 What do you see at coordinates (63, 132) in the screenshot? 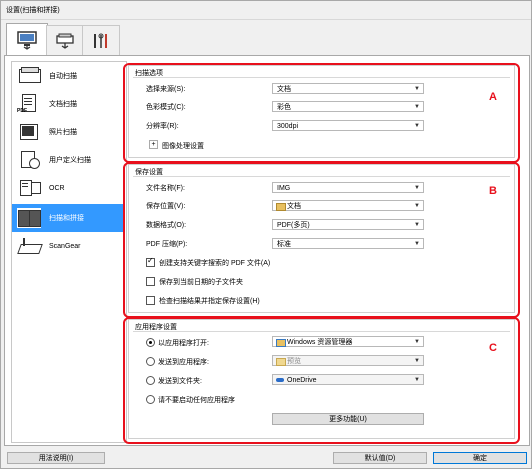
I see `sidebar-item-label: 照片扫描` at bounding box center [63, 132].